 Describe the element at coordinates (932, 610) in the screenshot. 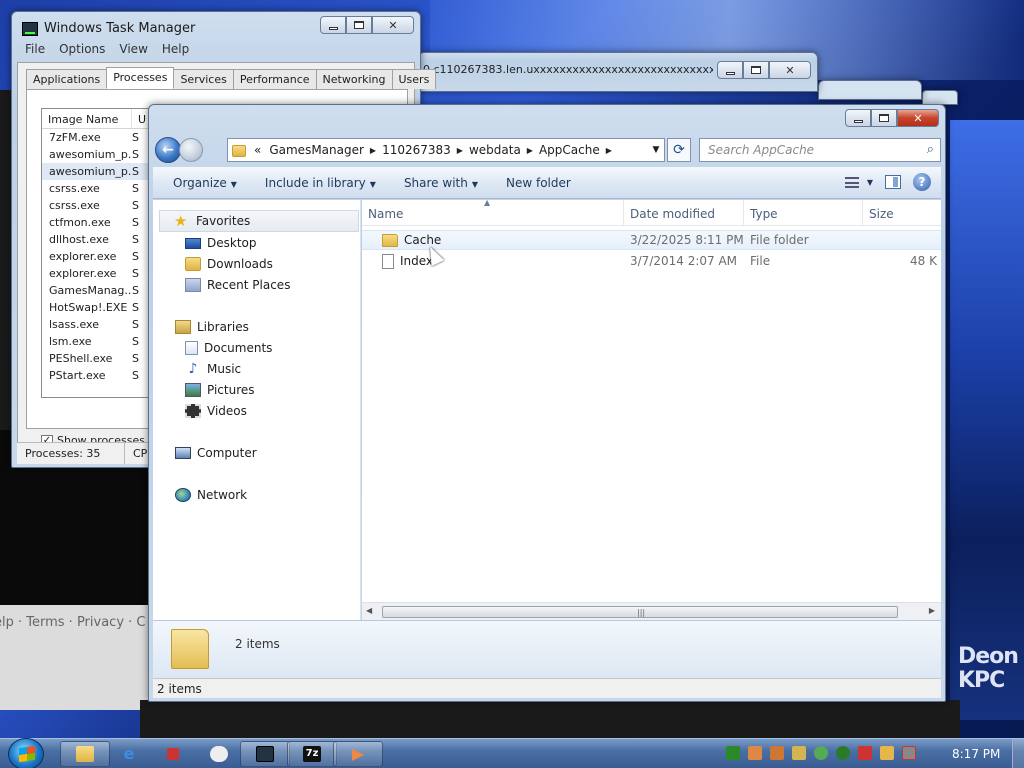

I see `scroll-right-icon: ▶` at that location.